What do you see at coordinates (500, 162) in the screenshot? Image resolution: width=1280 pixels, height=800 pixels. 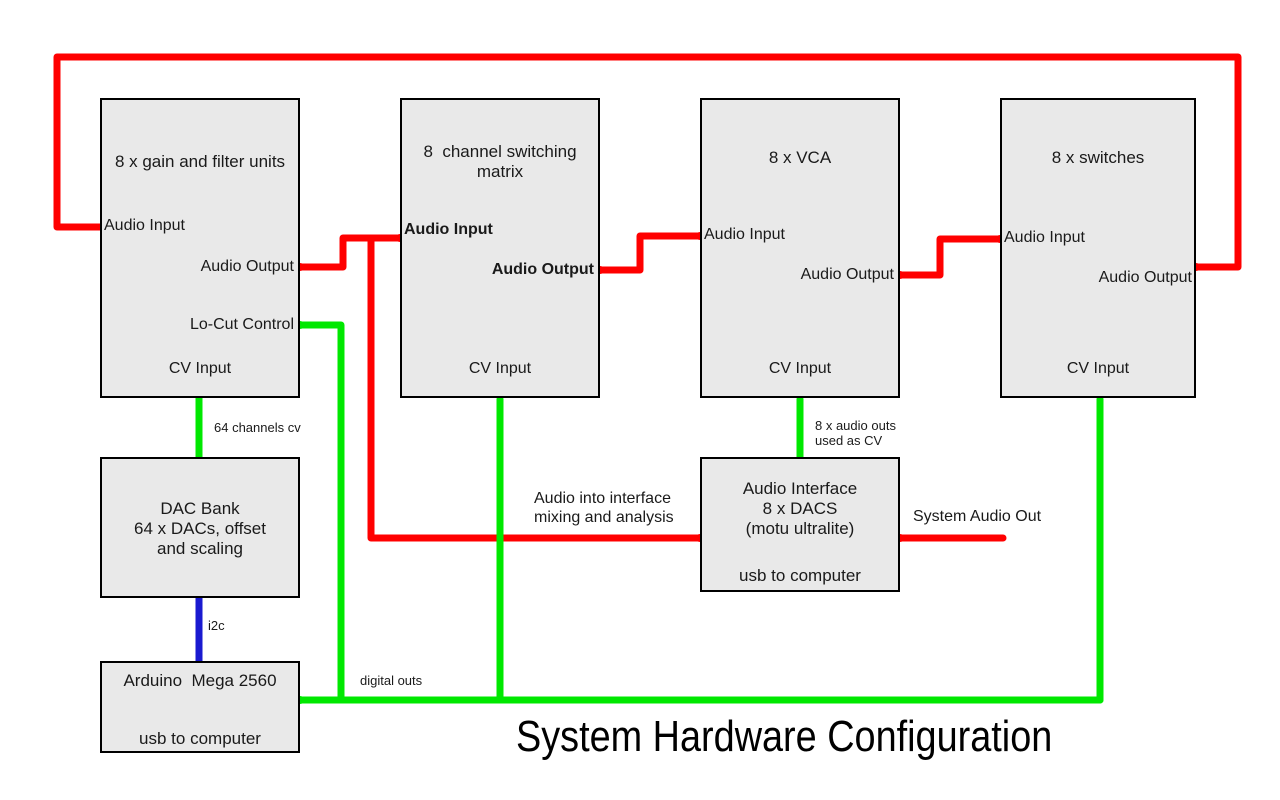 I see `block-switching-matrix-title: 8 channel switching matrix` at bounding box center [500, 162].